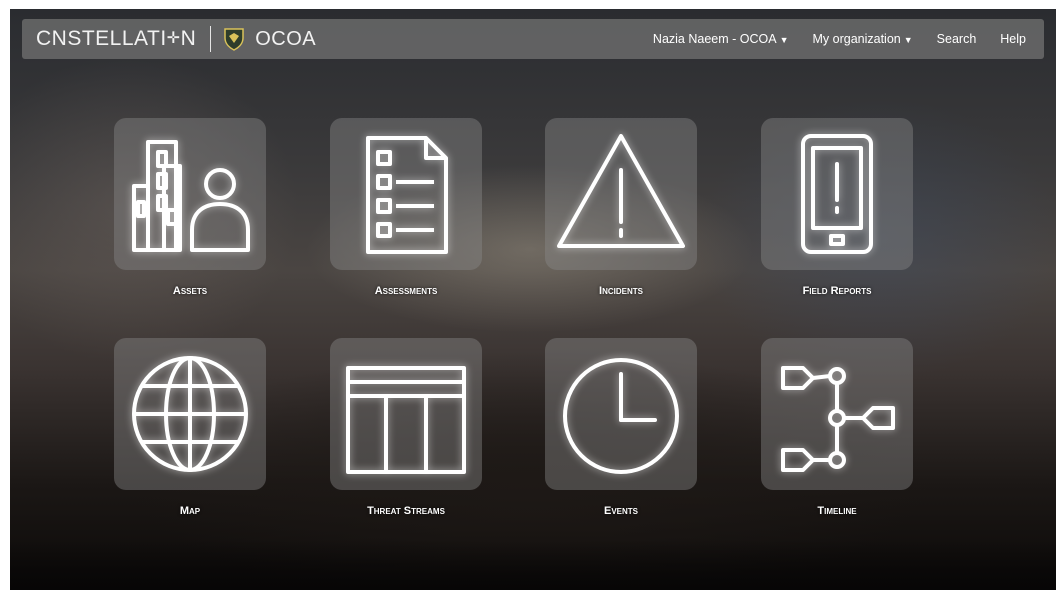 This screenshot has width=1062, height=590. I want to click on tile-label-assets: Assets, so click(190, 291).